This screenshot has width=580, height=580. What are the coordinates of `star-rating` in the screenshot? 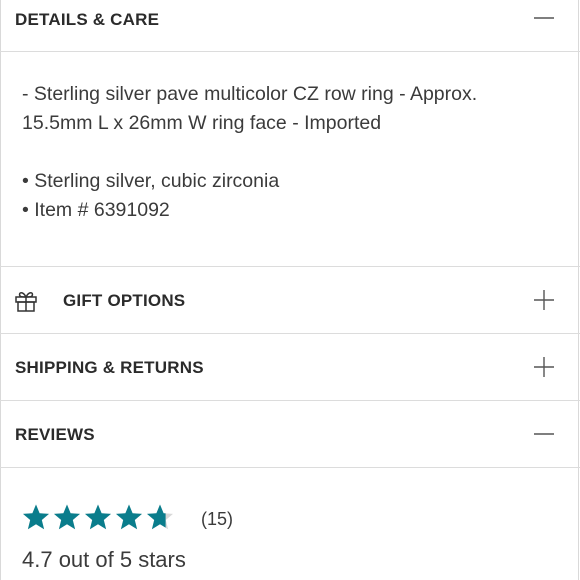 It's located at (98, 517).